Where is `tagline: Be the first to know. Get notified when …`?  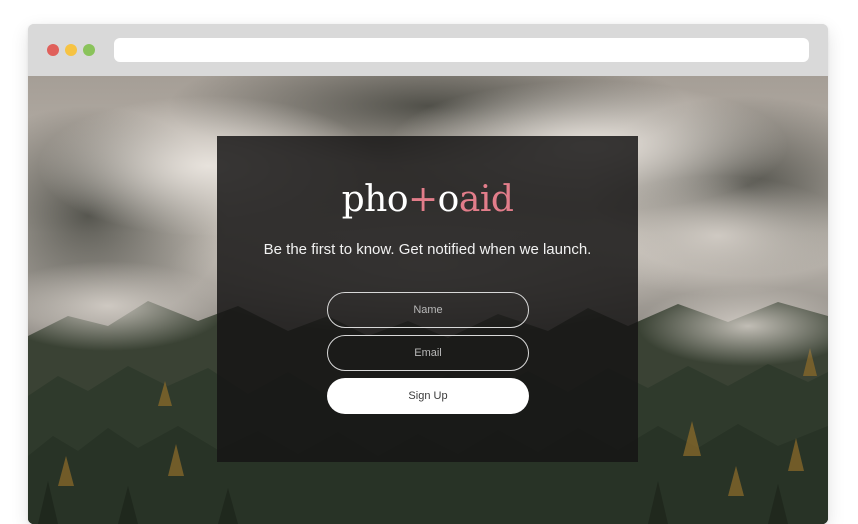 tagline: Be the first to know. Get notified when … is located at coordinates (427, 249).